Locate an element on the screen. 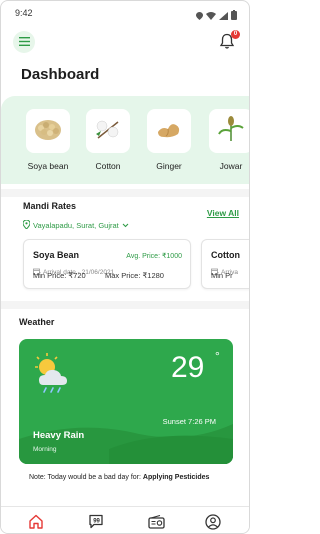 The height and width of the screenshot is (534, 320). weather-sunset: Sunset 7:26 PM is located at coordinates (189, 421).